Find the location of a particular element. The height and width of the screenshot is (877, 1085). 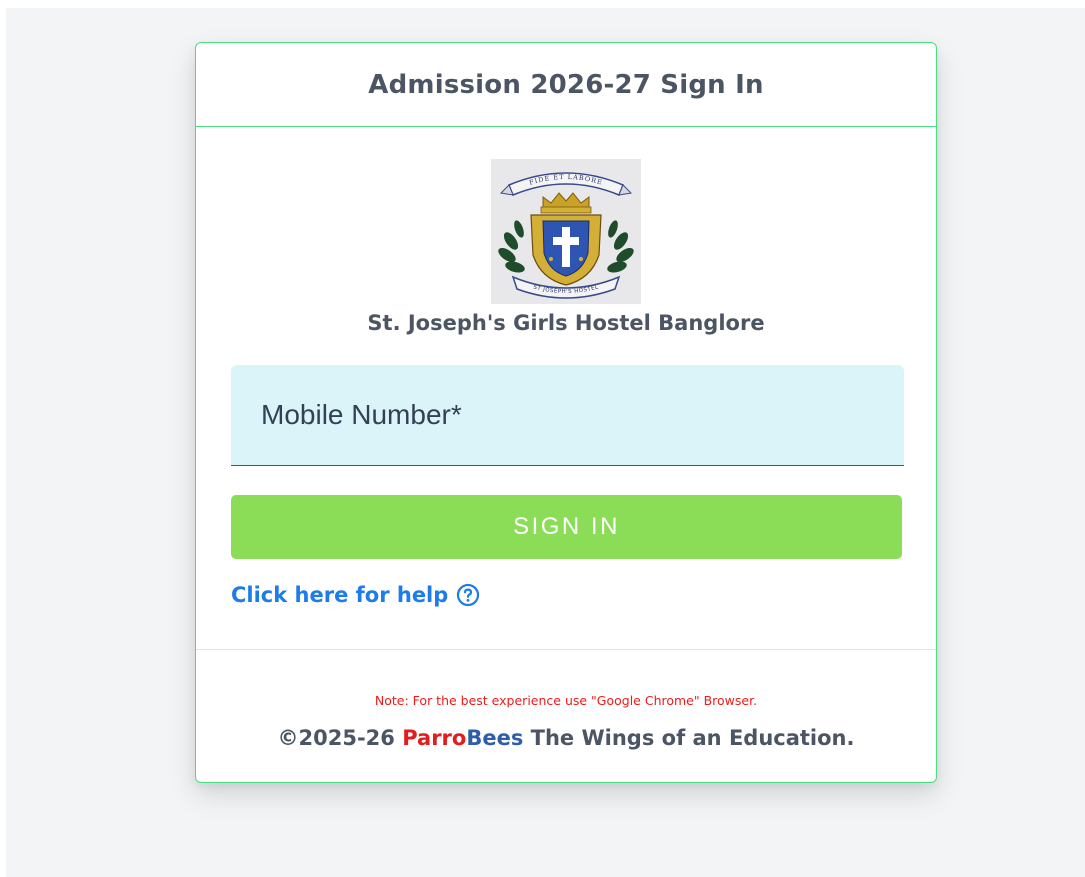

mobile-field-container is located at coordinates (567, 415).